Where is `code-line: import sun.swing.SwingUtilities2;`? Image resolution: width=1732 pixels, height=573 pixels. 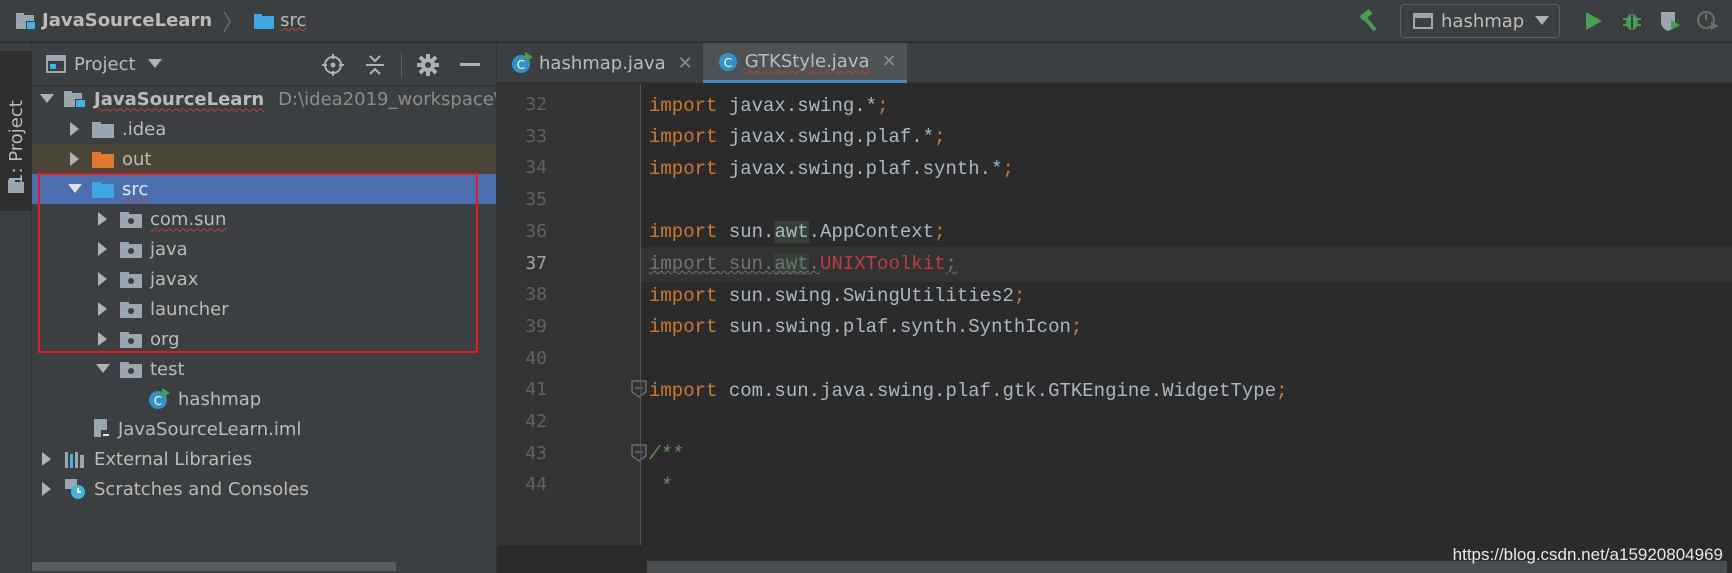
code-line: import sun.swing.SwingUtilities2; is located at coordinates (1186, 295).